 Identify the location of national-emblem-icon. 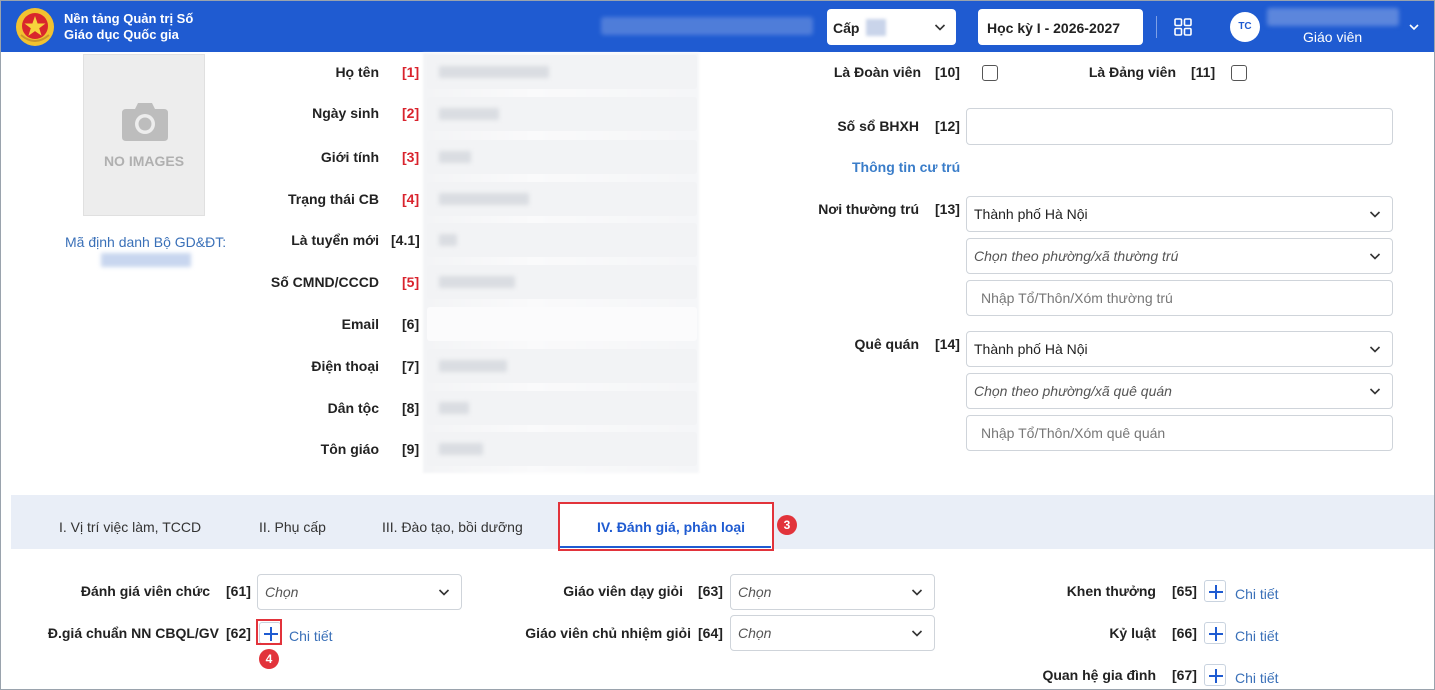
(35, 27).